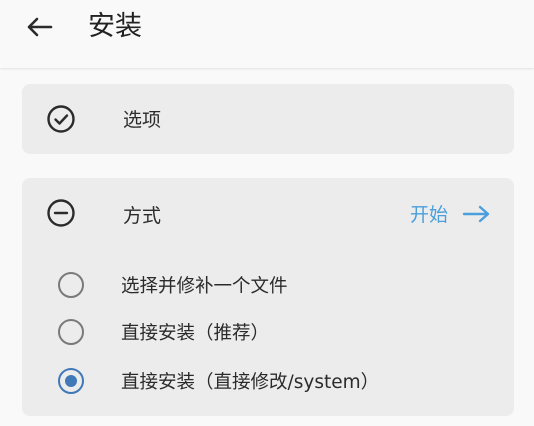  What do you see at coordinates (204, 286) in the screenshot?
I see `radio-label: 选择并修补一个文件` at bounding box center [204, 286].